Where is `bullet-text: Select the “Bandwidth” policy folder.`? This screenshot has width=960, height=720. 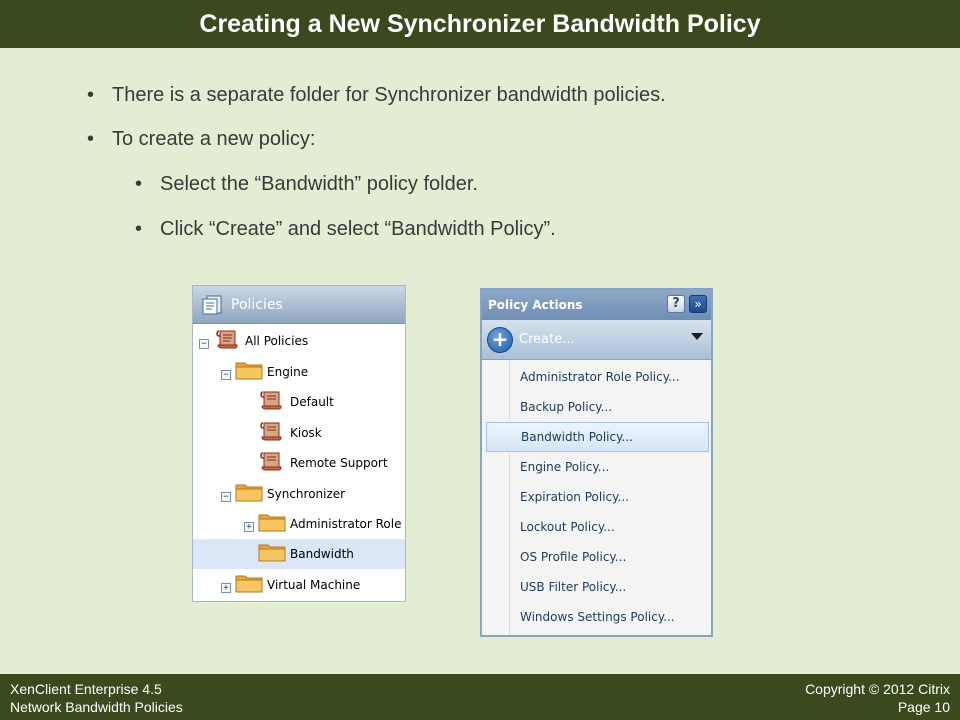 bullet-text: Select the “Bandwidth” policy folder. is located at coordinates (319, 184).